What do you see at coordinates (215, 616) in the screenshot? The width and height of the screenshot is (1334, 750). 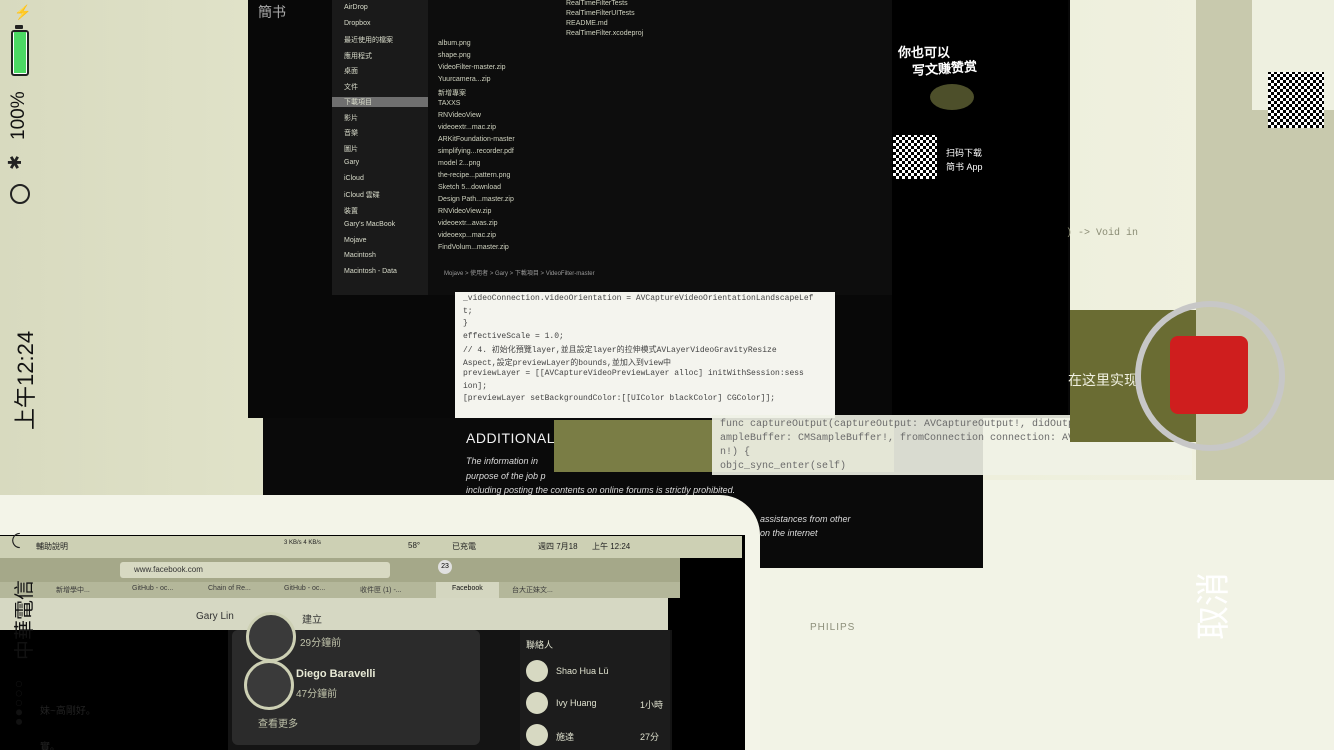 I see `fb-user-name: Gary Lin` at bounding box center [215, 616].